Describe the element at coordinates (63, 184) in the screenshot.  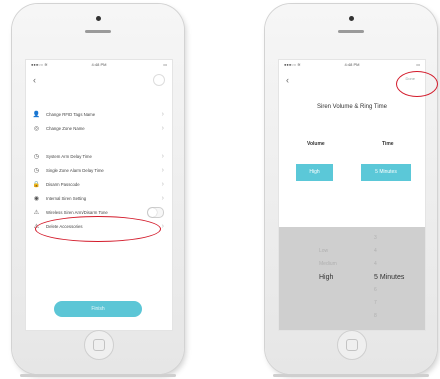
I see `settings-item-label: Disarm Passcode` at that location.